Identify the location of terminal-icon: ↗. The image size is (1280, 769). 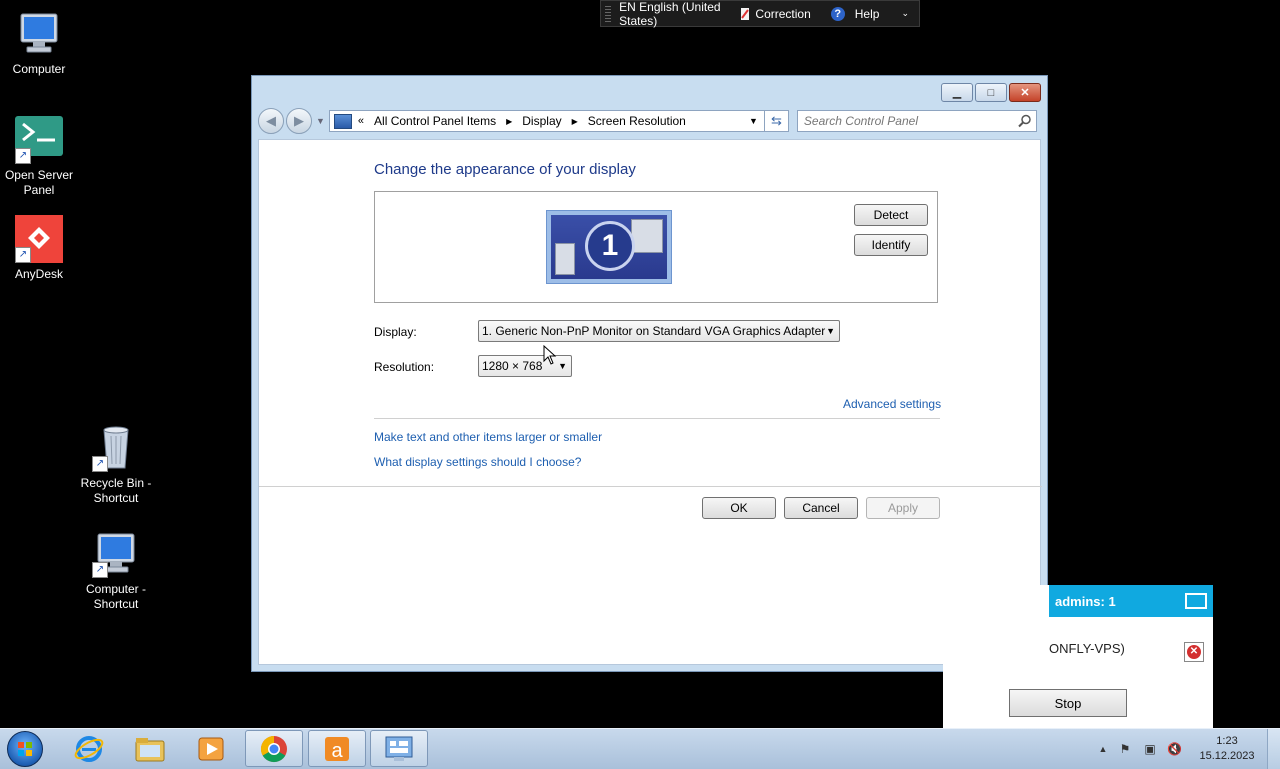
(39, 140).